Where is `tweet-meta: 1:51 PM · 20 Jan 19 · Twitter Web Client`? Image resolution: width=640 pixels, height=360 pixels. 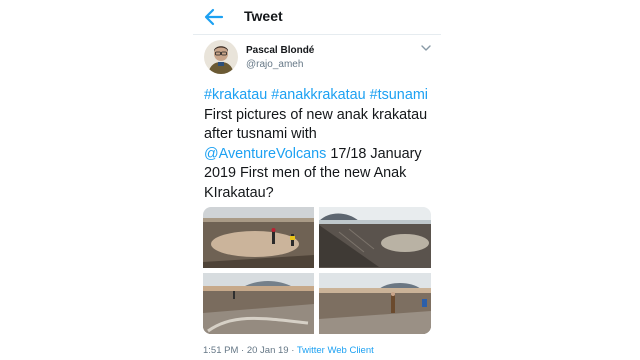
tweet-meta: 1:51 PM · 20 Jan 19 · Twitter Web Client is located at coordinates (288, 350).